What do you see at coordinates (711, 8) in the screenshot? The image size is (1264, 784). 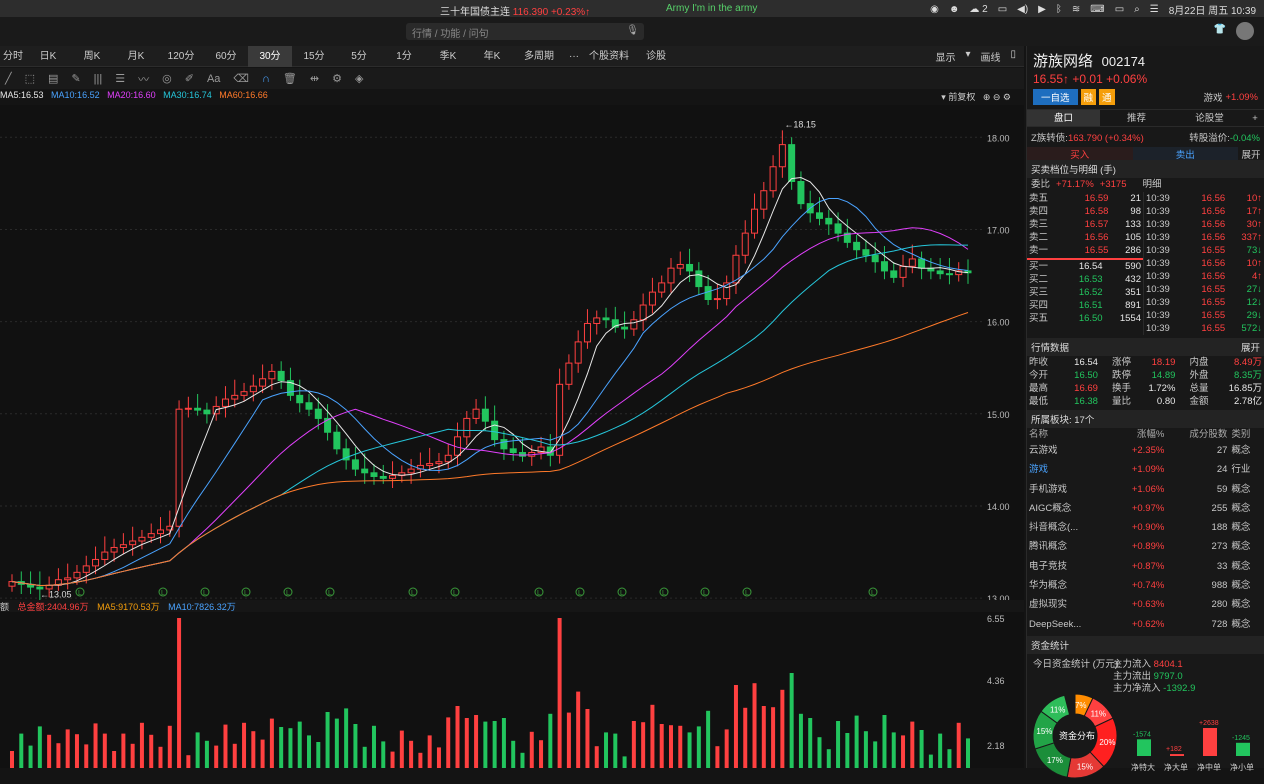 I see `now-playing: Army I'm in the army` at bounding box center [711, 8].